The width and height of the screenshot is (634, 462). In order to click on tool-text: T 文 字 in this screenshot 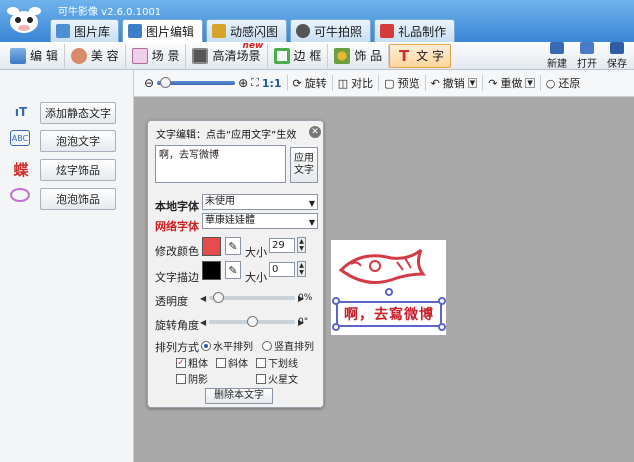, I will do `click(420, 55)`.